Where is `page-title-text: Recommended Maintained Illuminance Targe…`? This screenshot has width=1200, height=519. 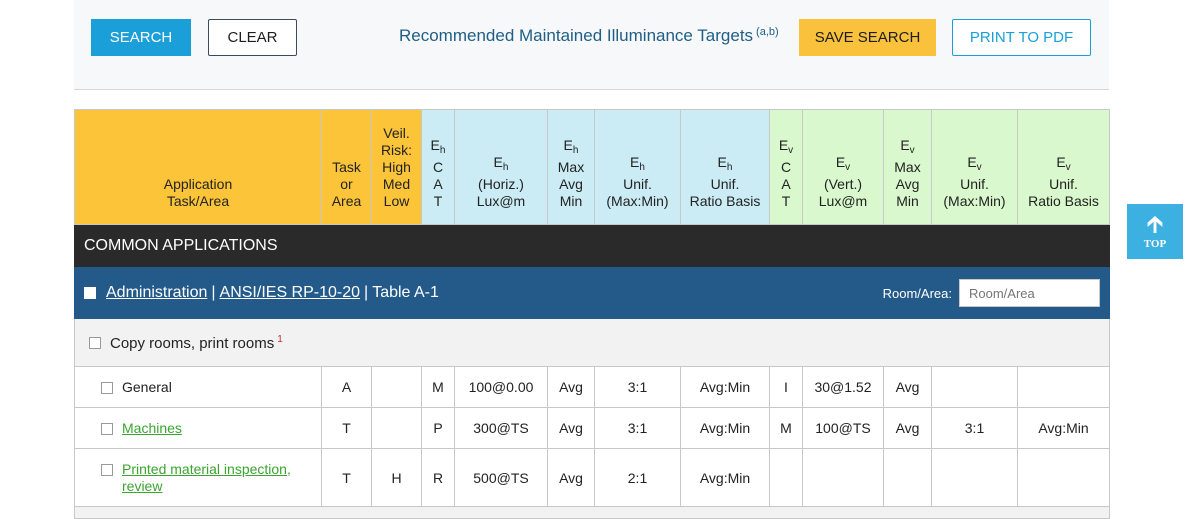 page-title-text: Recommended Maintained Illuminance Targe… is located at coordinates (576, 35).